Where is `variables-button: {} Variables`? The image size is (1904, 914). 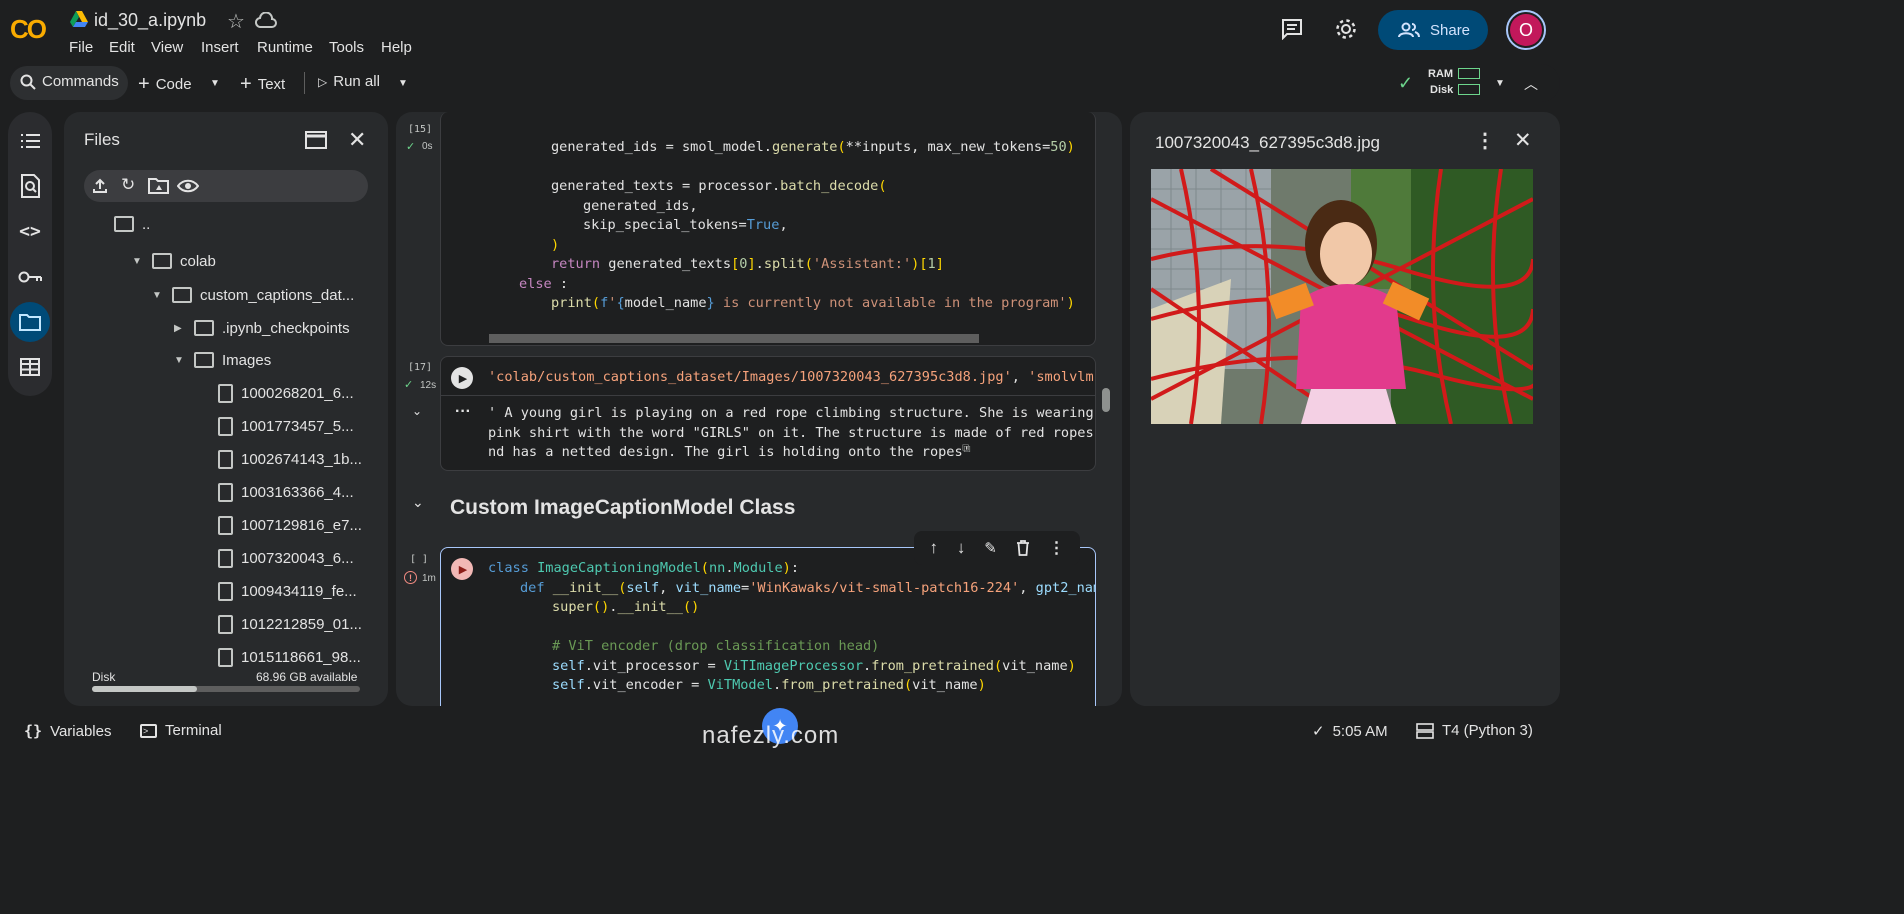 variables-button: {} Variables is located at coordinates (67, 731).